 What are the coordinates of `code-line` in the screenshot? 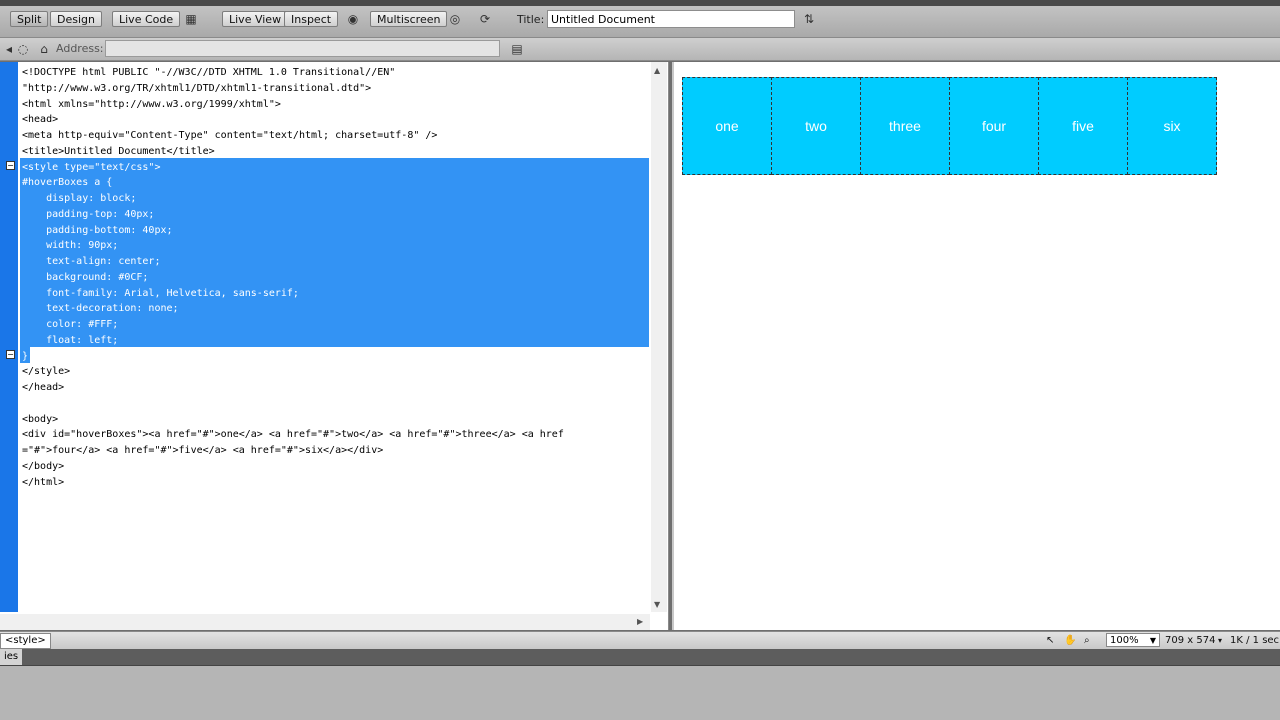 It's located at (293, 404).